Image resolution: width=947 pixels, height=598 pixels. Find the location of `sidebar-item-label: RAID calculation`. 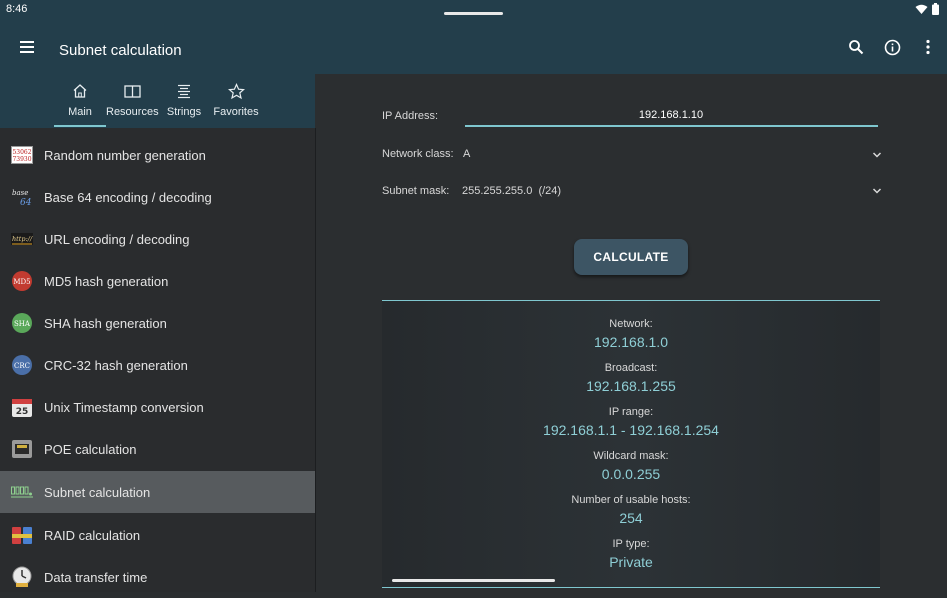

sidebar-item-label: RAID calculation is located at coordinates (92, 535).